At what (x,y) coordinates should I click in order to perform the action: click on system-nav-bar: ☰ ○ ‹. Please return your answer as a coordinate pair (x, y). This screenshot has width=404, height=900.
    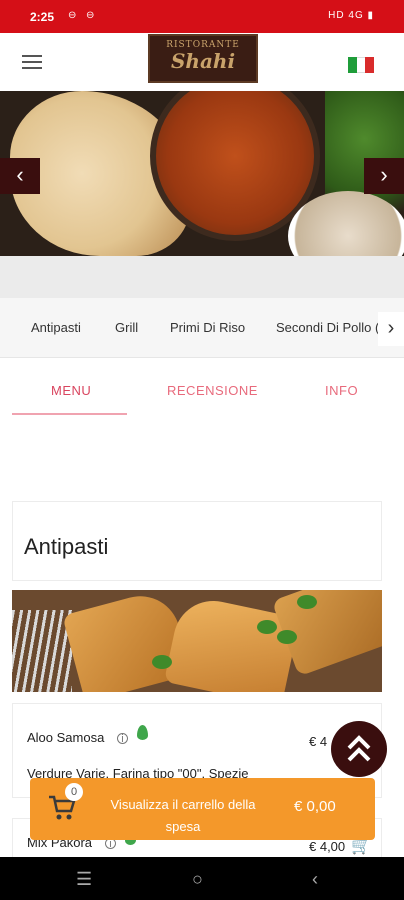
    Looking at the image, I should click on (202, 878).